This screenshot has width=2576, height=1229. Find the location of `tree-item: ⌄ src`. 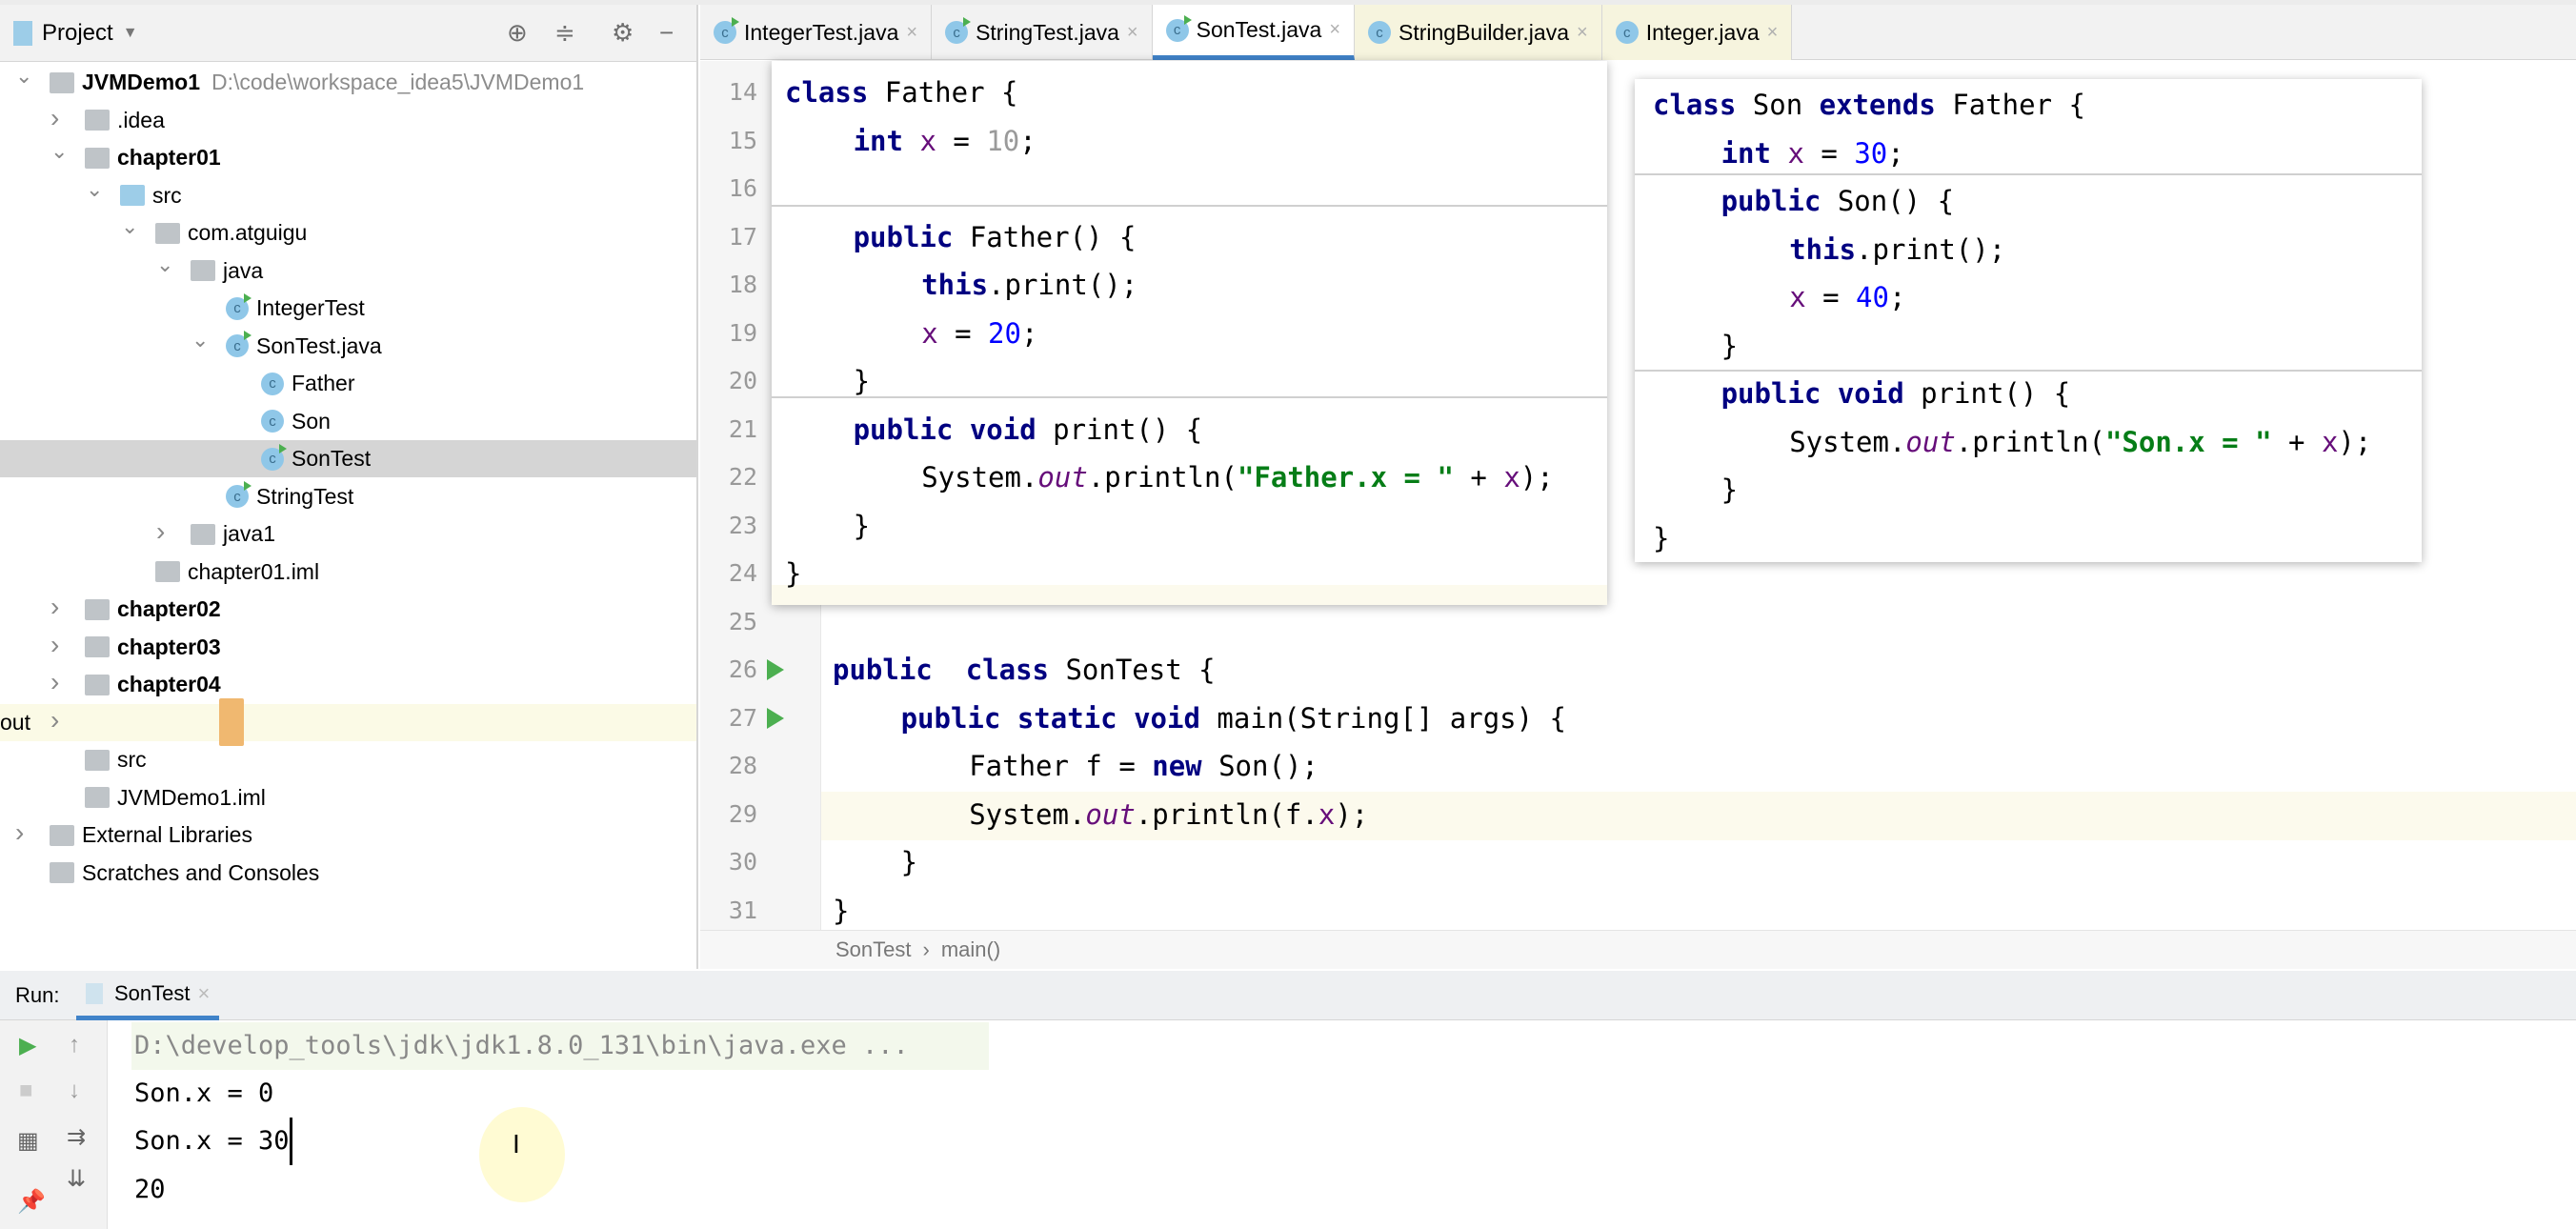

tree-item: ⌄ src is located at coordinates (348, 195).